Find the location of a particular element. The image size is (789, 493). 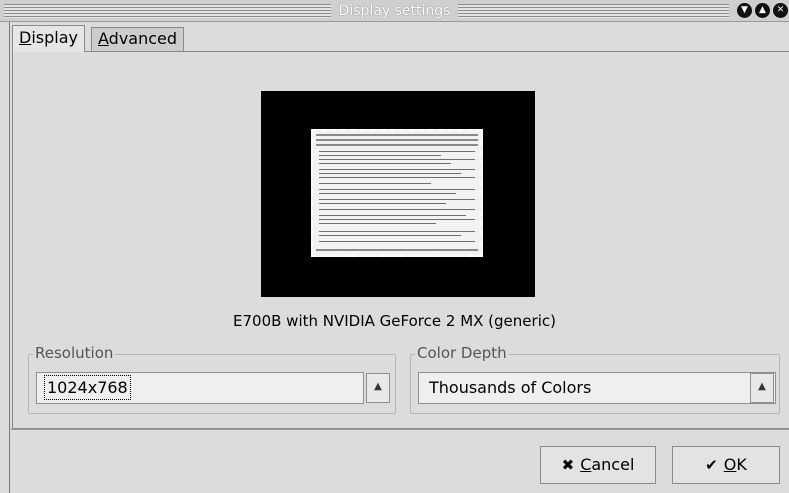

button-separator is located at coordinates (399, 429).